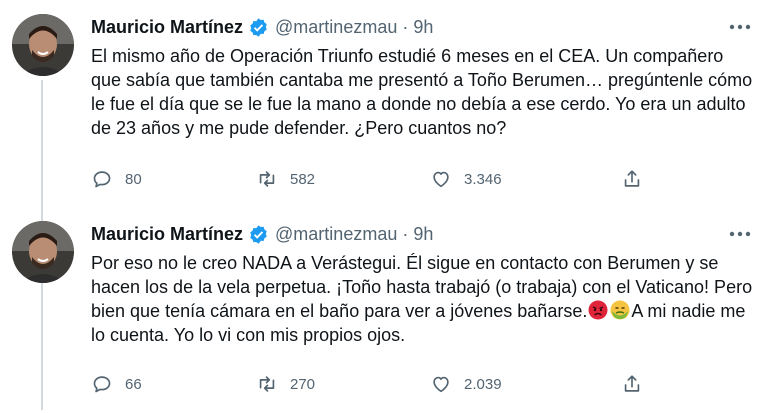 This screenshot has width=768, height=413. Describe the element at coordinates (285, 384) in the screenshot. I see `retweet-button: 270` at that location.